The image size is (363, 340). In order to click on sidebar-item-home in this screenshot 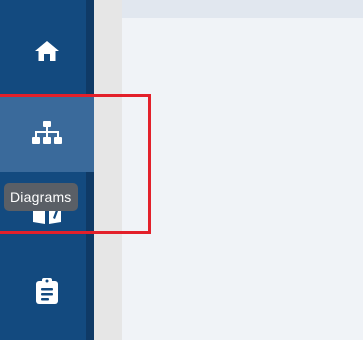, I will do `click(47, 51)`.